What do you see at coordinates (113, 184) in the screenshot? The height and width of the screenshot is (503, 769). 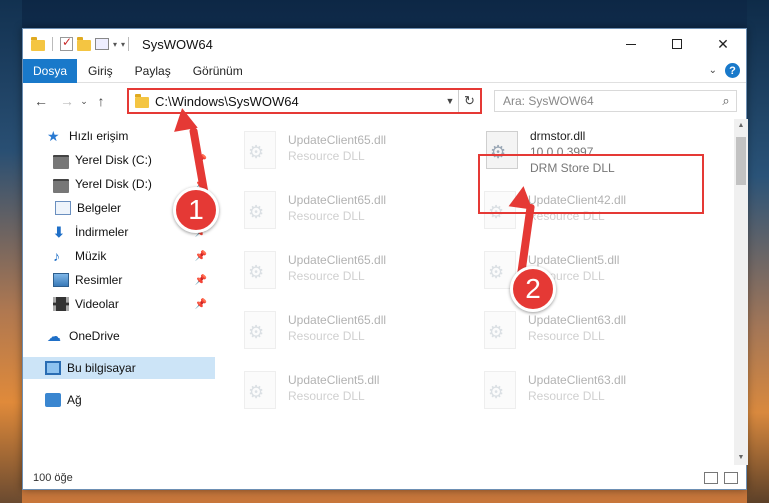 I see `sidebar-item-label: Yerel Disk (D:)` at bounding box center [113, 184].